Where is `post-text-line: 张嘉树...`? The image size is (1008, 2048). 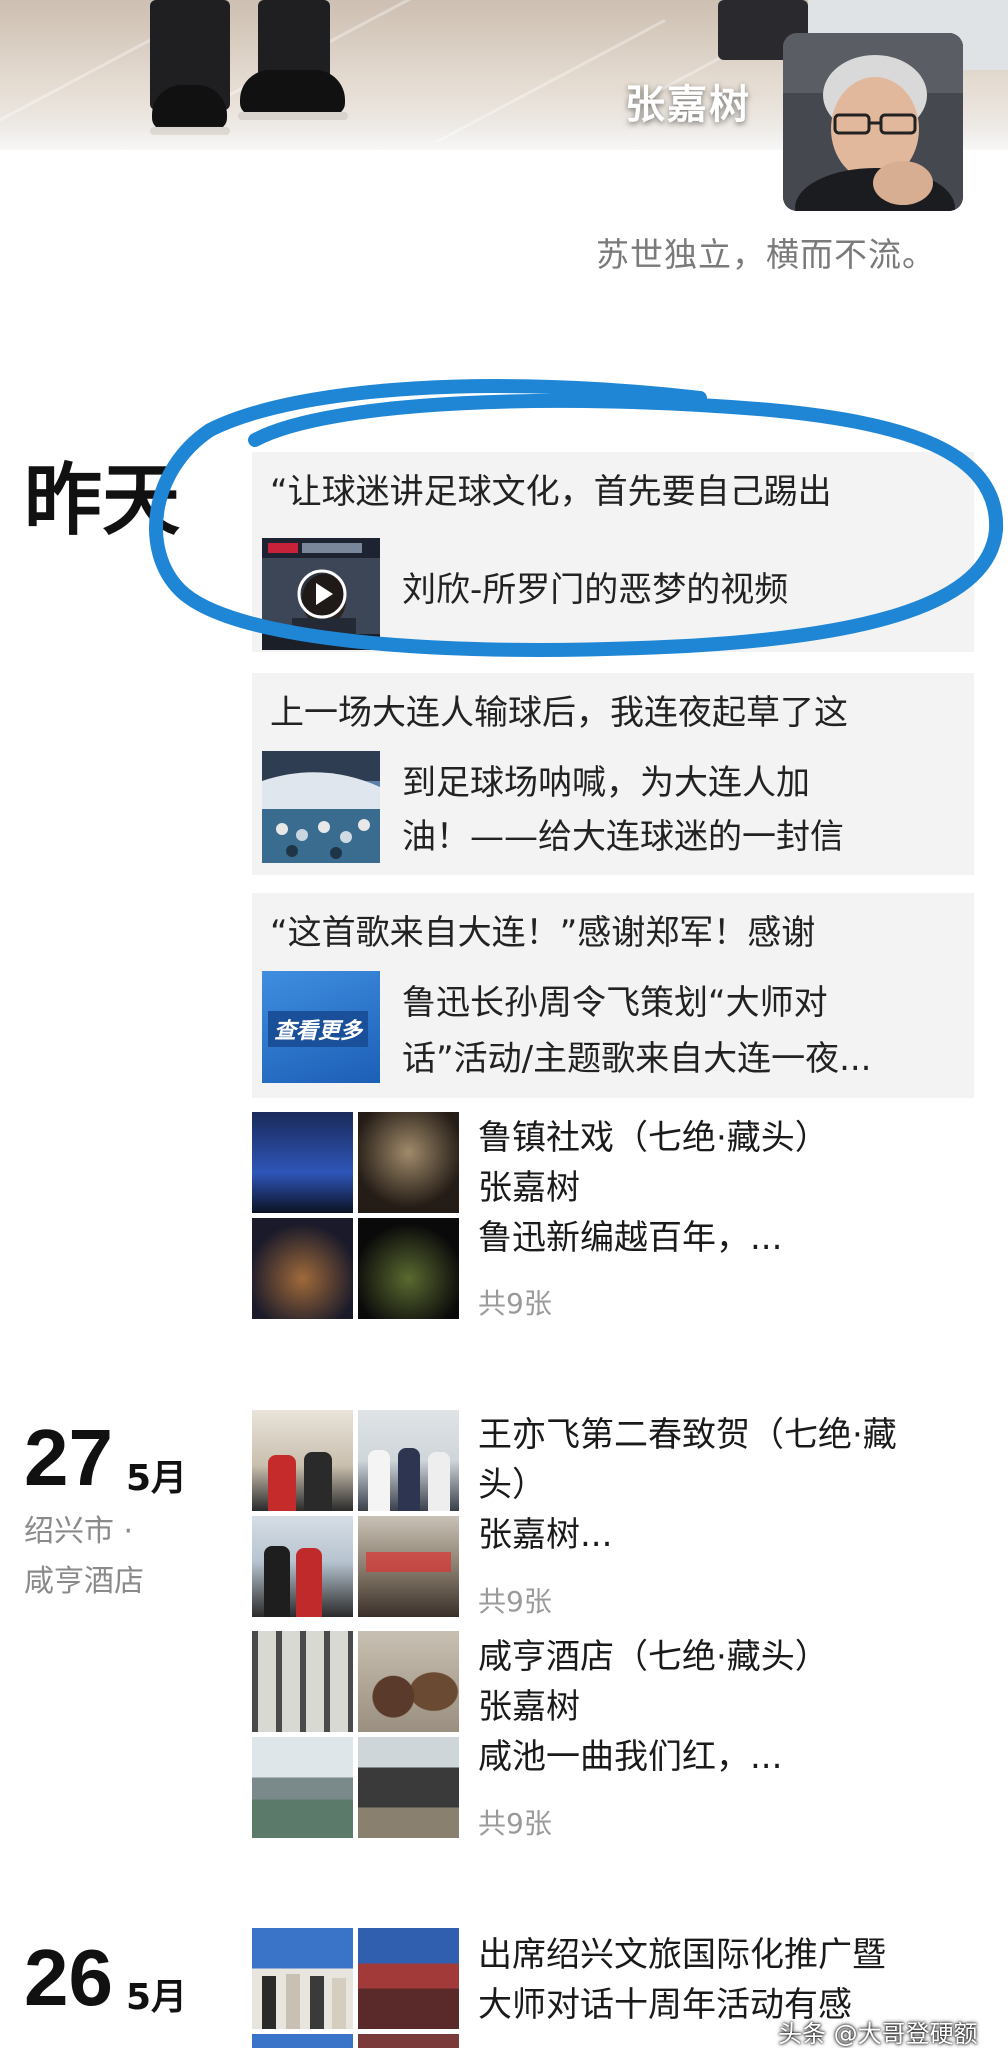 post-text-line: 张嘉树... is located at coordinates (545, 1535).